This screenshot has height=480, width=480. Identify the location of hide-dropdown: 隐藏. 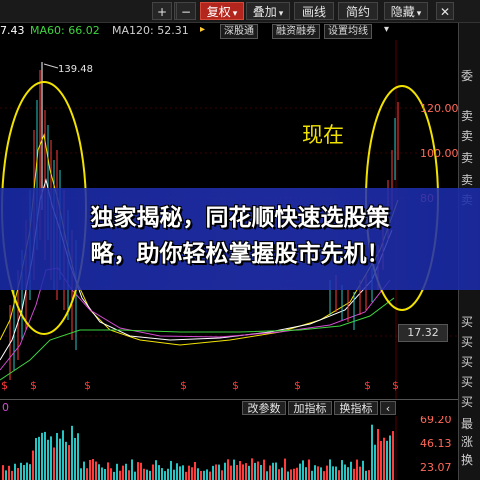
(406, 11).